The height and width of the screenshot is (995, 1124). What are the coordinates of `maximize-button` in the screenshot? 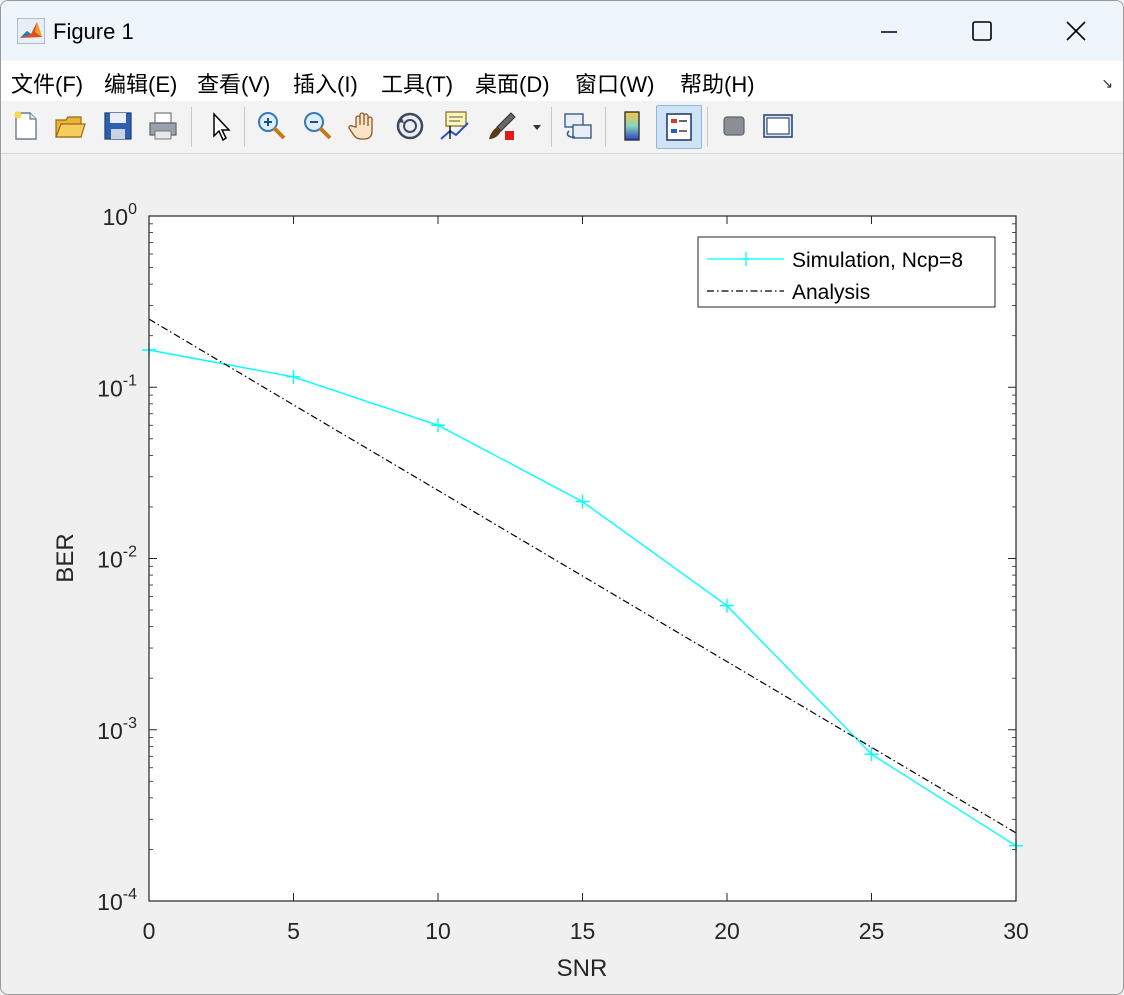 It's located at (982, 31).